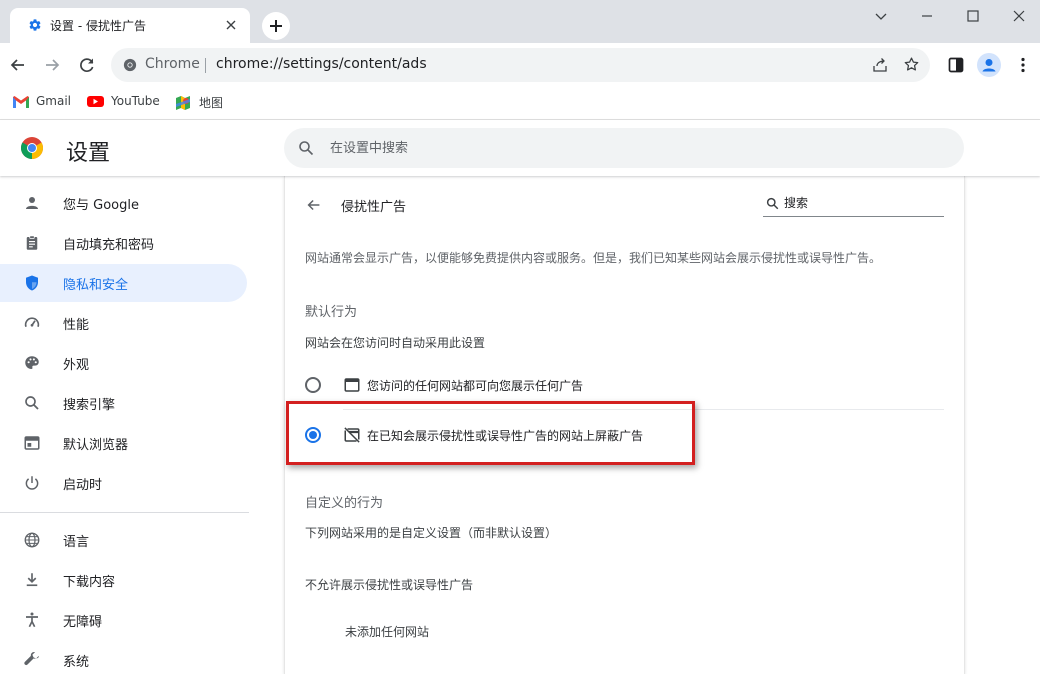 The image size is (1040, 674). I want to click on tab-strip: 设置 - 侵扰性广告, so click(520, 21).